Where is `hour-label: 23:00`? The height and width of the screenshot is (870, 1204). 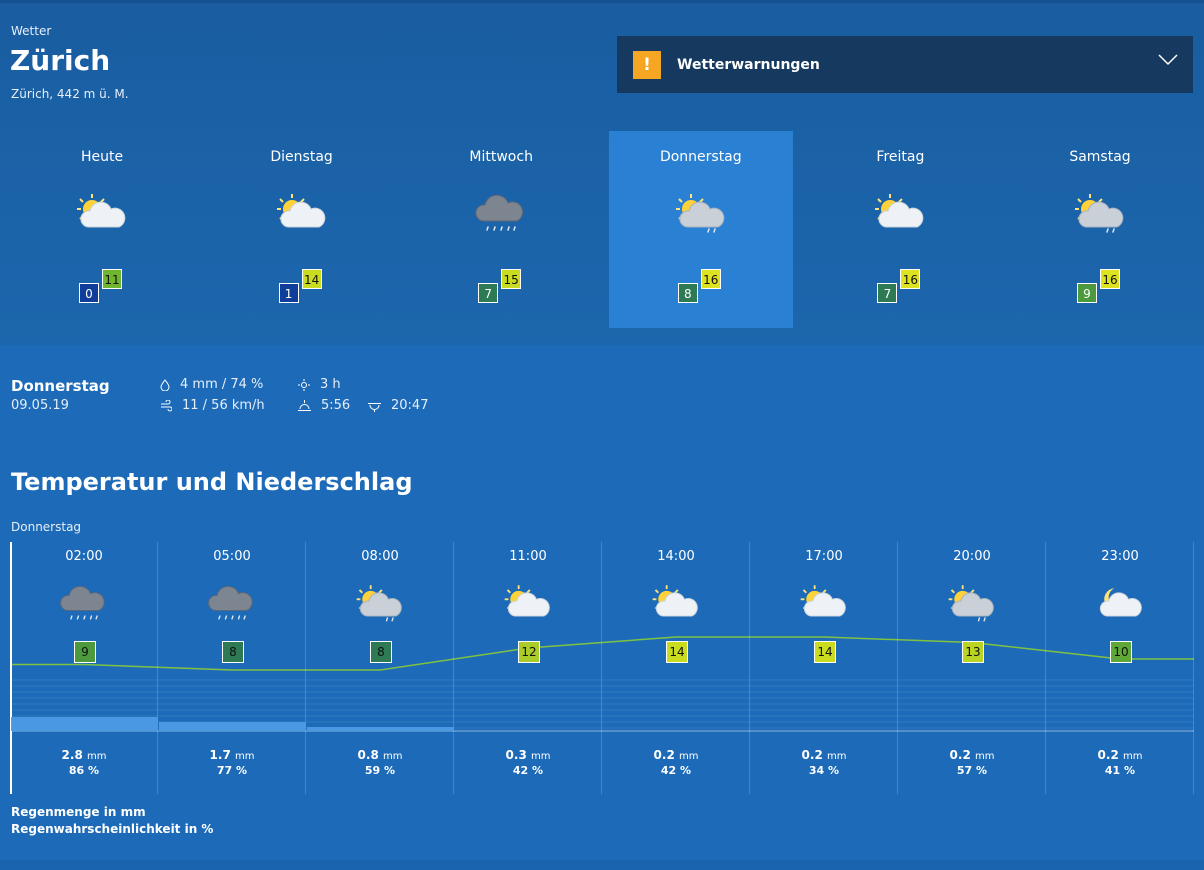 hour-label: 23:00 is located at coordinates (1120, 556).